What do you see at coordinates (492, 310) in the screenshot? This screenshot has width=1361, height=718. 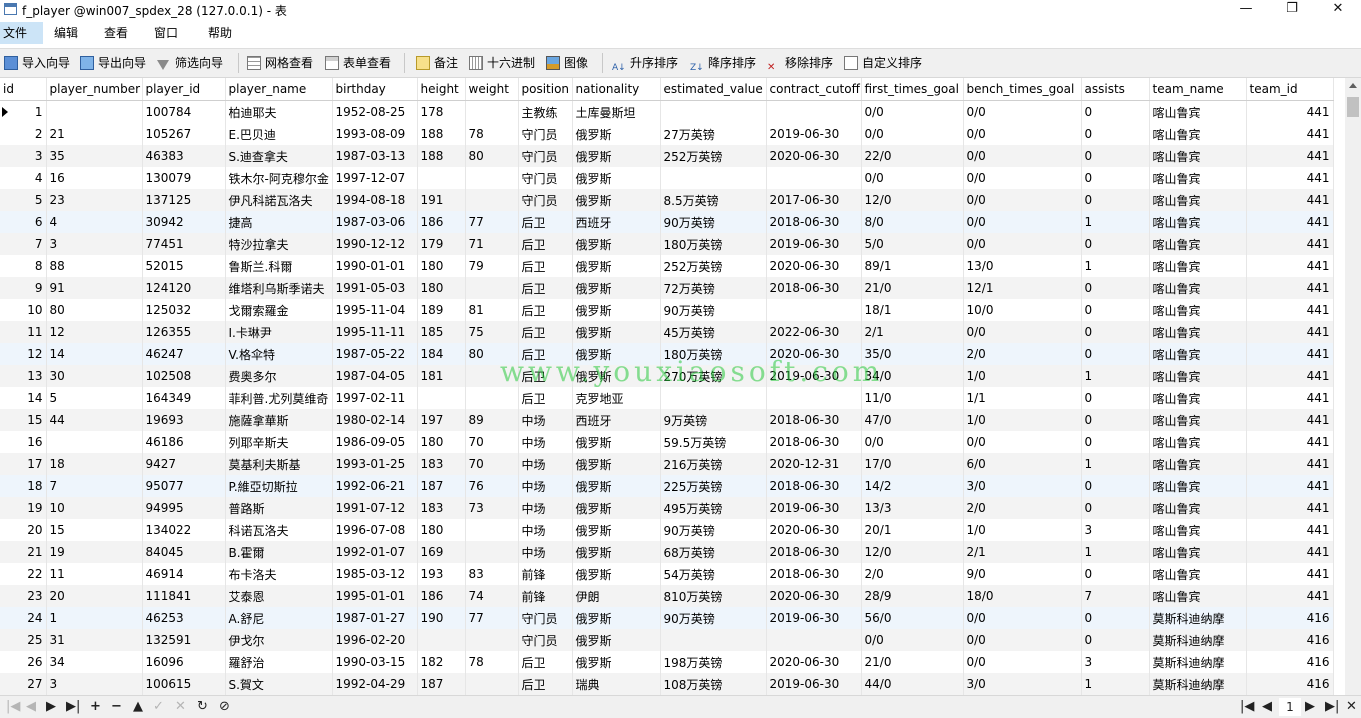 I see `table-cell-weight: 81` at bounding box center [492, 310].